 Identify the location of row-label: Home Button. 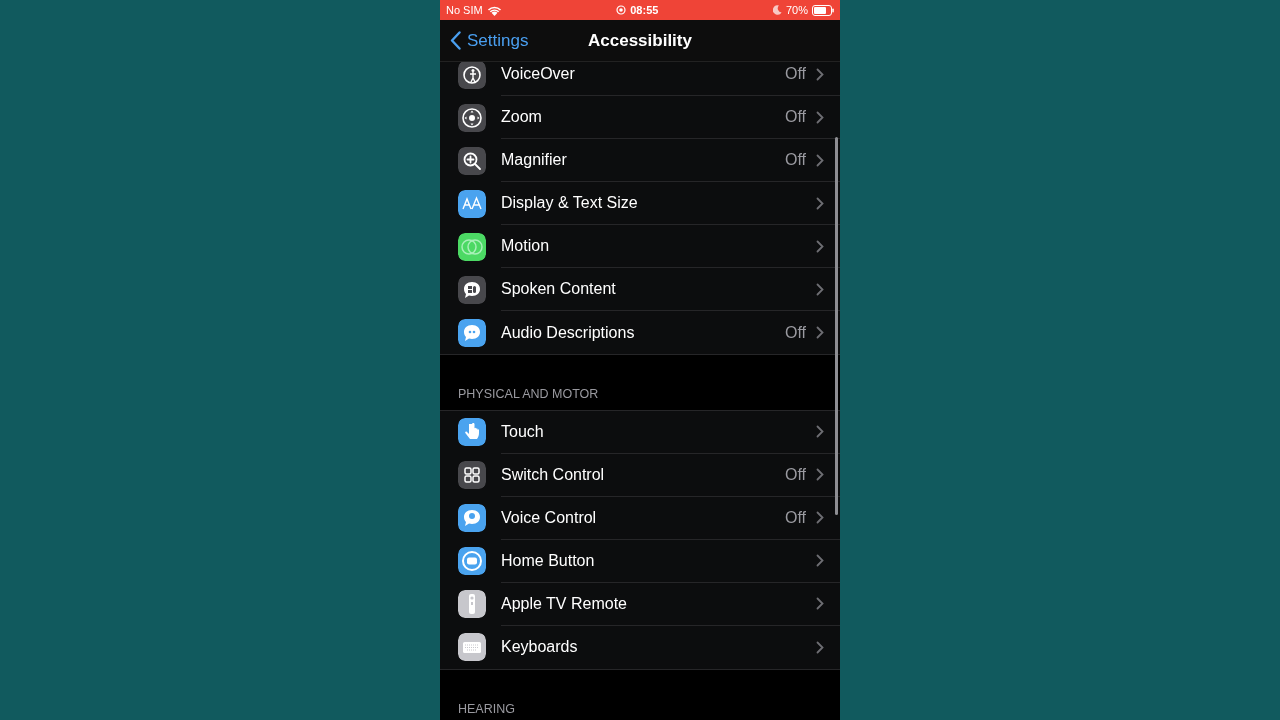
(548, 560).